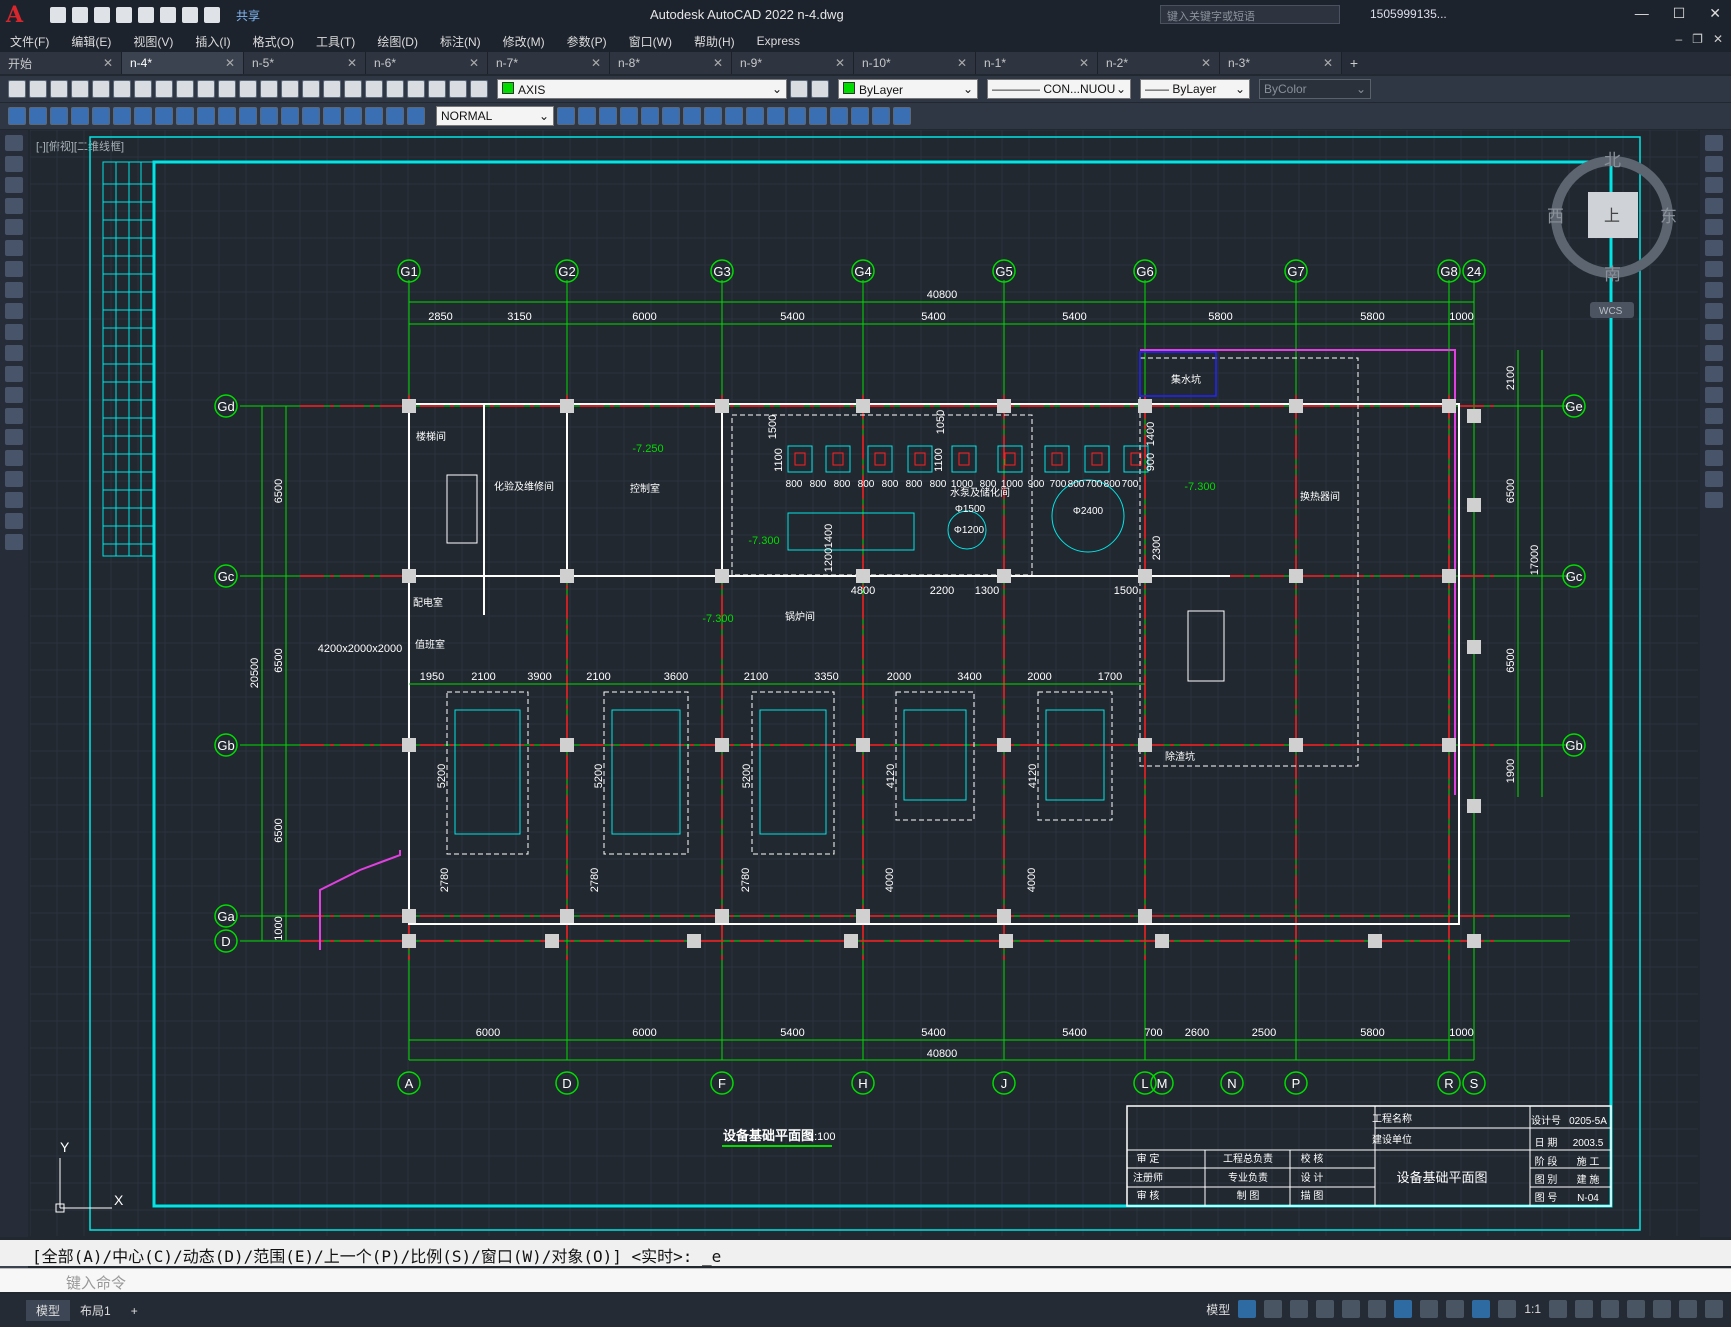 The height and width of the screenshot is (1327, 1731). What do you see at coordinates (1662, 1309) in the screenshot?
I see `isolate-objects-icon` at bounding box center [1662, 1309].